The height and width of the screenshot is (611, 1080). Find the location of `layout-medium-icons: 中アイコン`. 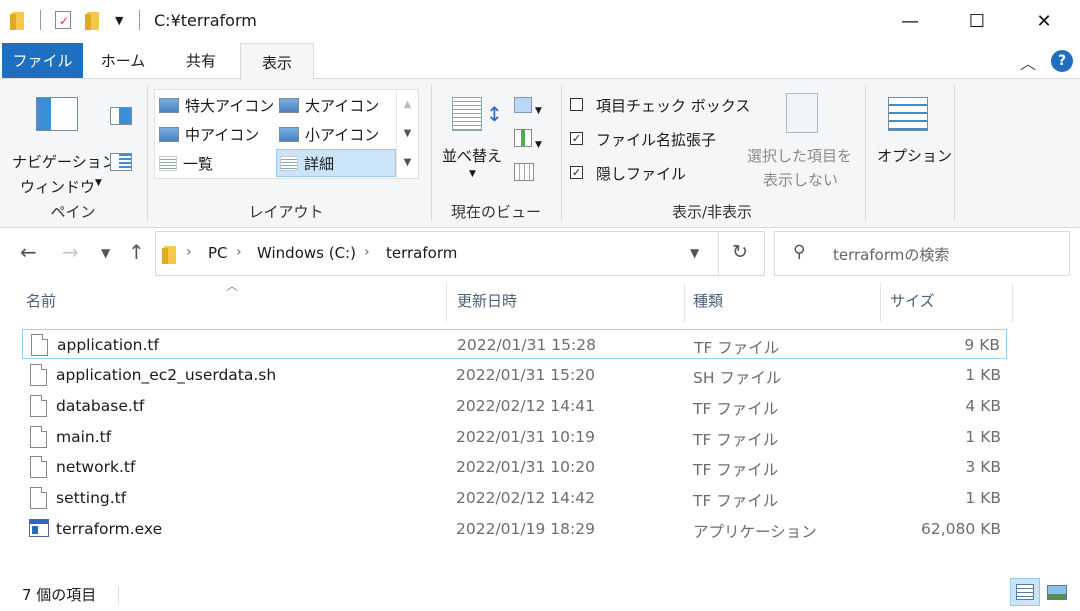

layout-medium-icons: 中アイコン is located at coordinates (218, 134).